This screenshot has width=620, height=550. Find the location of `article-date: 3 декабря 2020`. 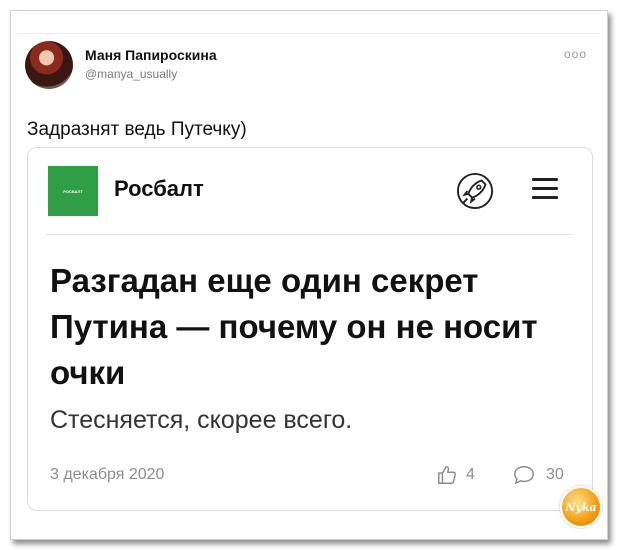

article-date: 3 декабря 2020 is located at coordinates (107, 474).